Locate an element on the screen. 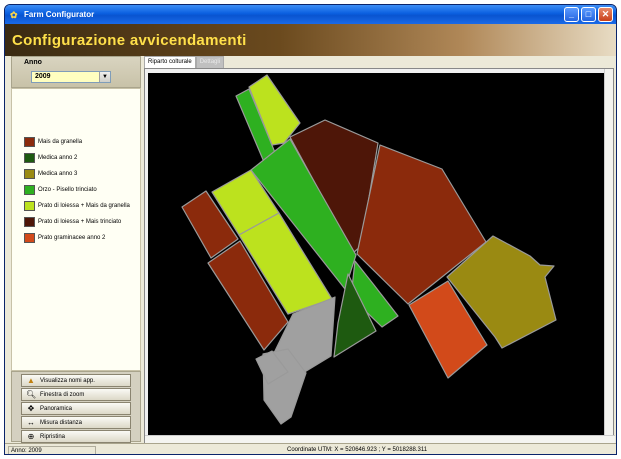 The image size is (621, 459). legend-item: Mais da granella is located at coordinates (53, 142).